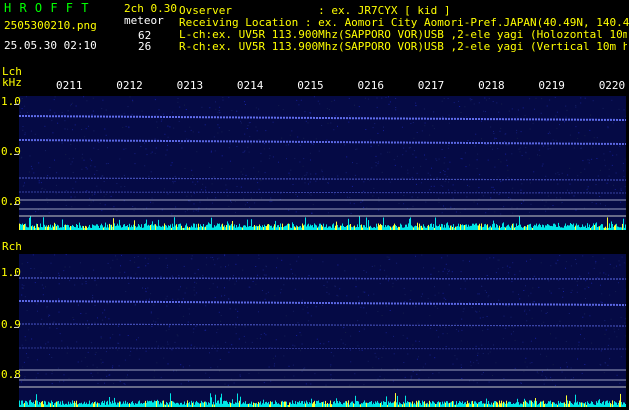 This screenshot has width=629, height=410. I want to click on y-axis-tick, so click(16, 275).